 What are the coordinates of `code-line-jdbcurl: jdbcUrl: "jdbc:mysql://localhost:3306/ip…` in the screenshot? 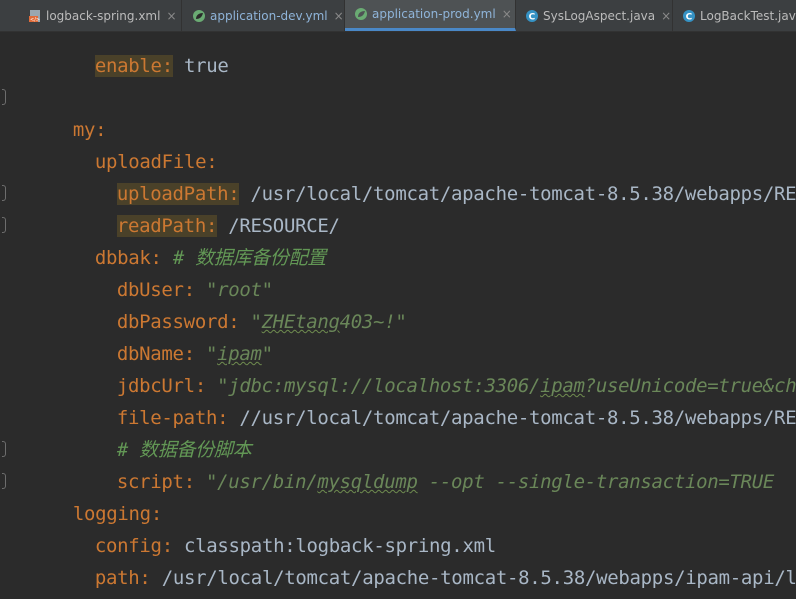 It's located at (423, 367).